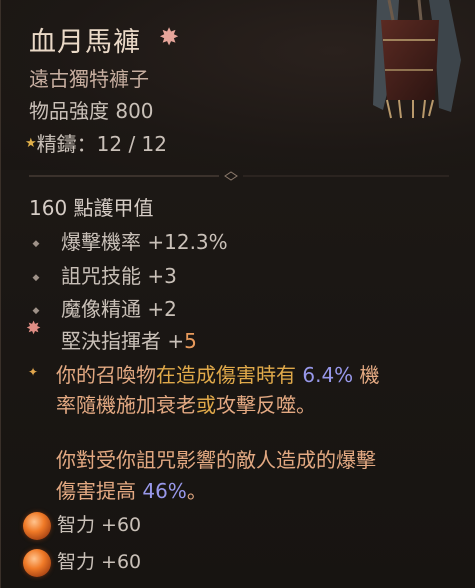  I want to click on legendary-power-icon: ✦, so click(33, 372).